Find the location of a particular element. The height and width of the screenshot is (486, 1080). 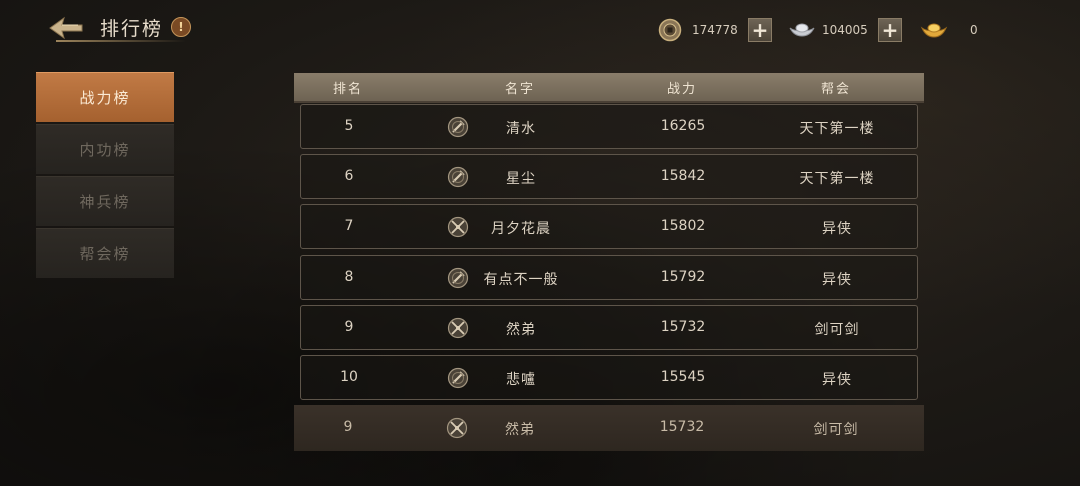

name-cell: 悲嚧 is located at coordinates (521, 380).